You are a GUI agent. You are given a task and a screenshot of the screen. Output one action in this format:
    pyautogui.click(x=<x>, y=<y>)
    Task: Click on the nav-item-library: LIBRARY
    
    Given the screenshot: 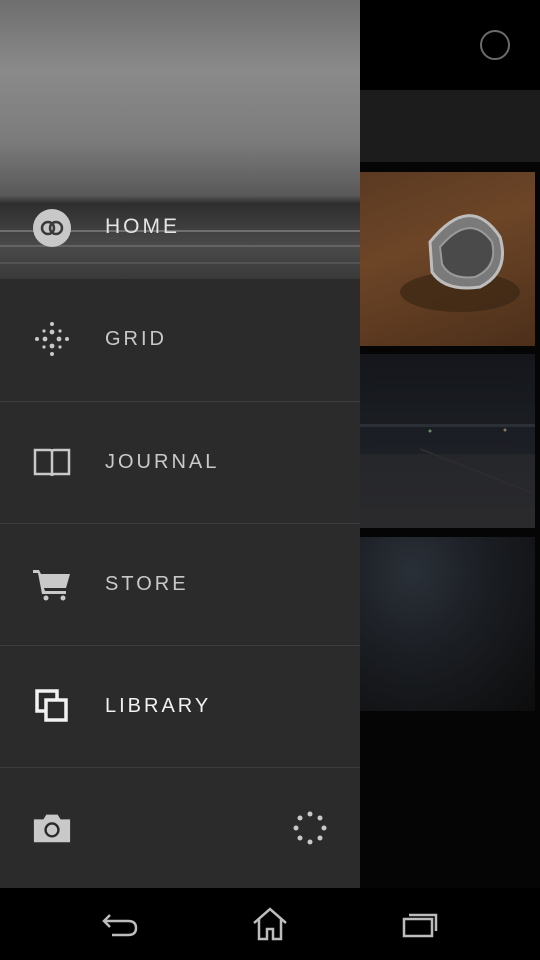 What is the action you would take?
    pyautogui.click(x=180, y=705)
    